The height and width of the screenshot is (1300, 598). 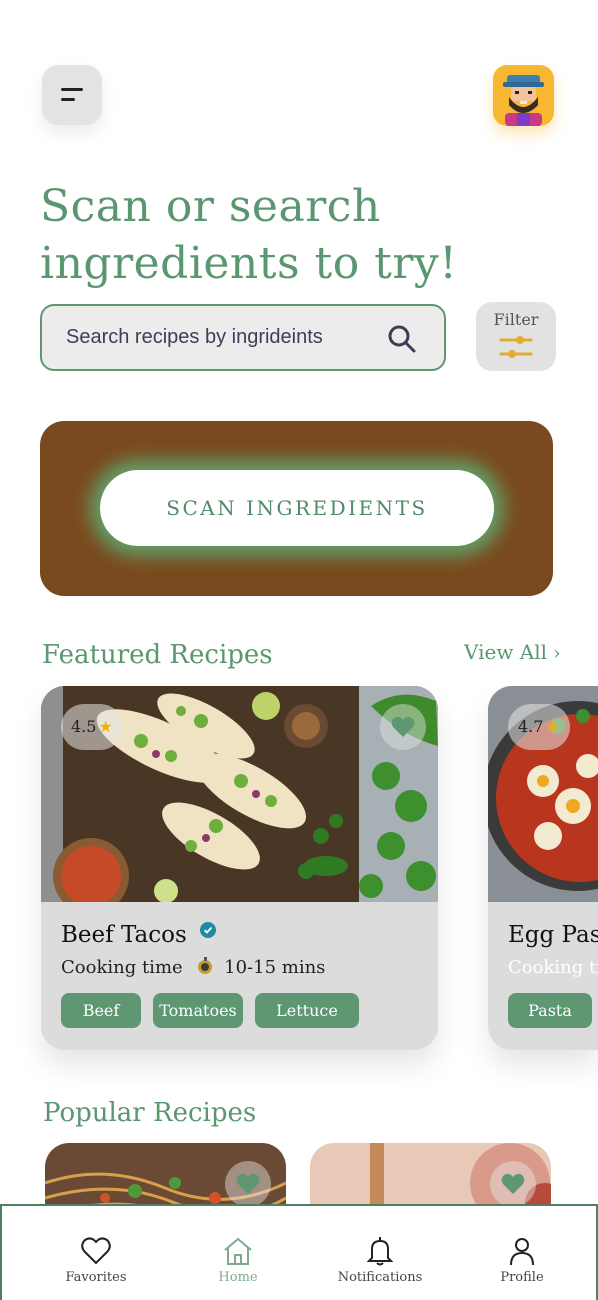 I want to click on recipe-title: Beef Tacos, so click(x=139, y=935).